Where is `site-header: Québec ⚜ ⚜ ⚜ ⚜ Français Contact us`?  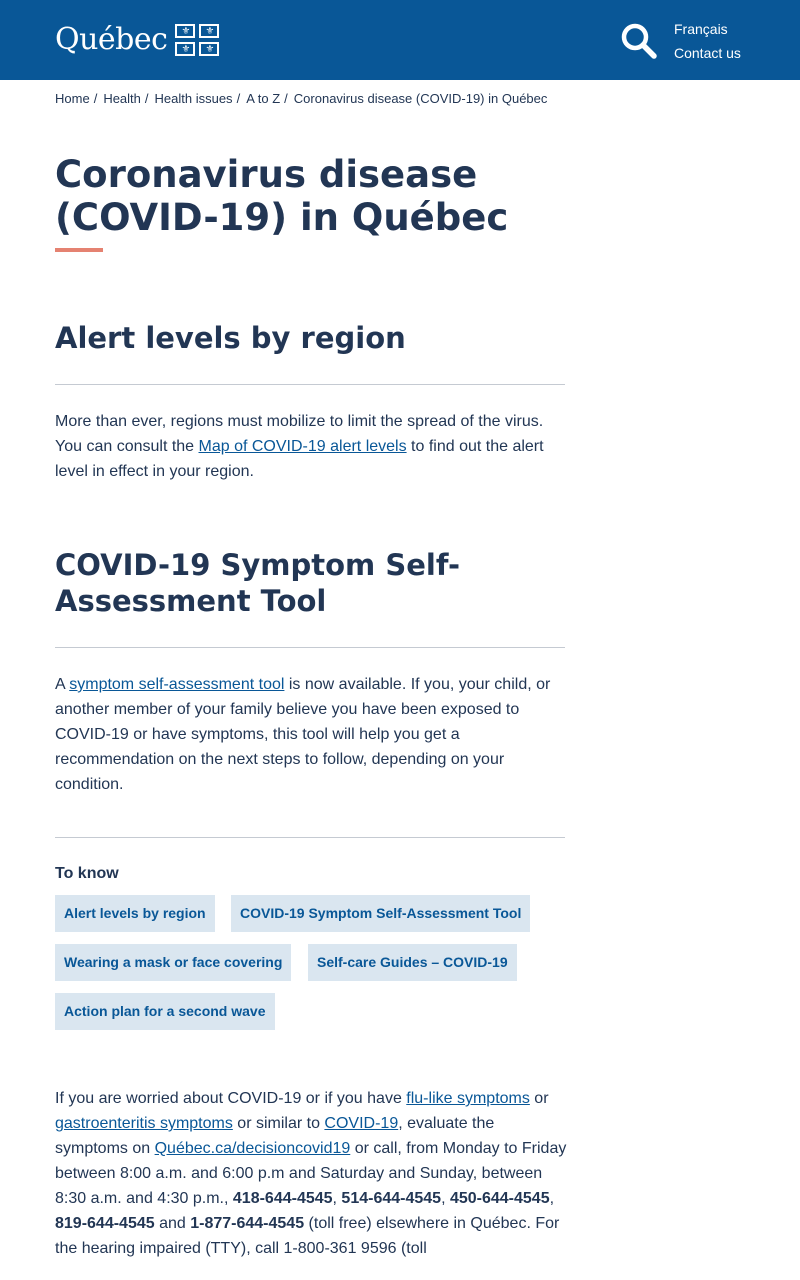
site-header: Québec ⚜ ⚜ ⚜ ⚜ Français Contact us is located at coordinates (400, 40).